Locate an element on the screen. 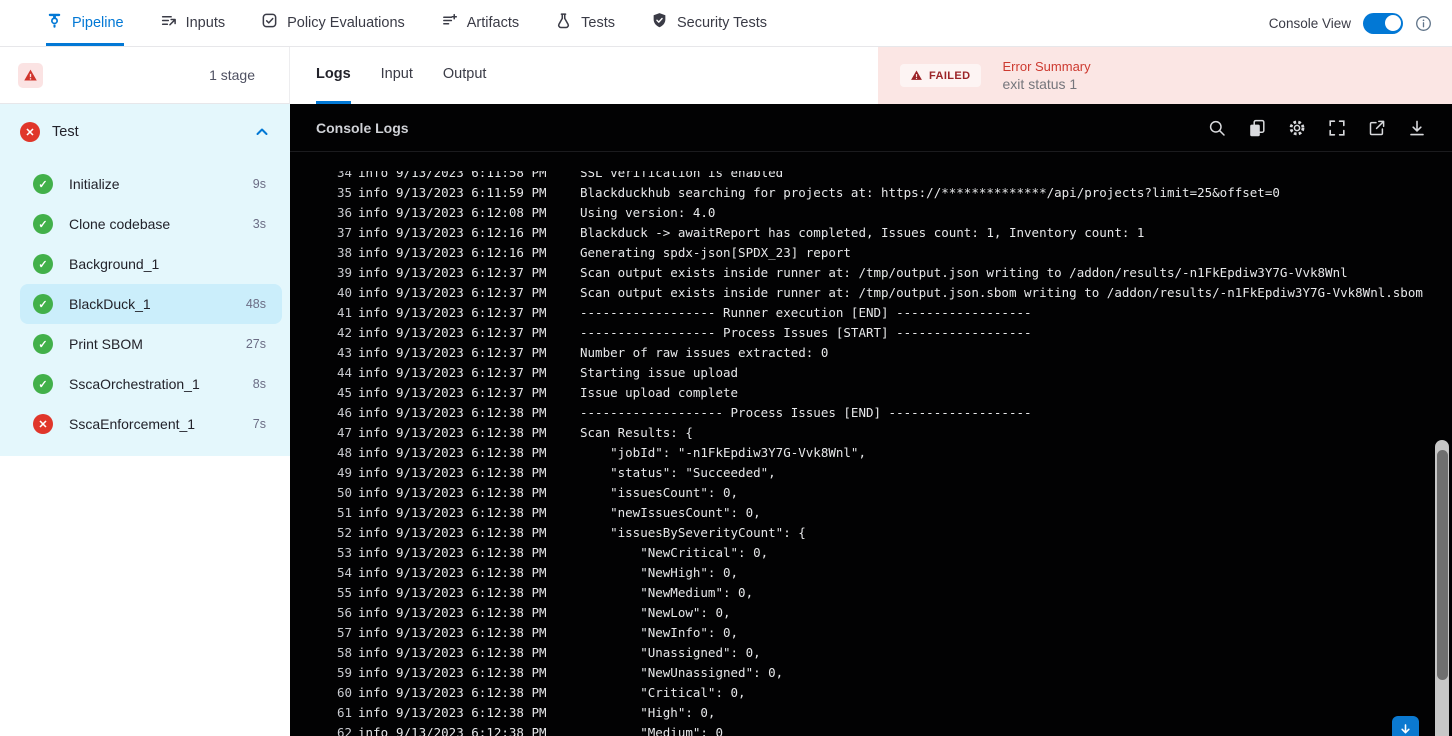  log-line-number: 59 is located at coordinates (344, 672).